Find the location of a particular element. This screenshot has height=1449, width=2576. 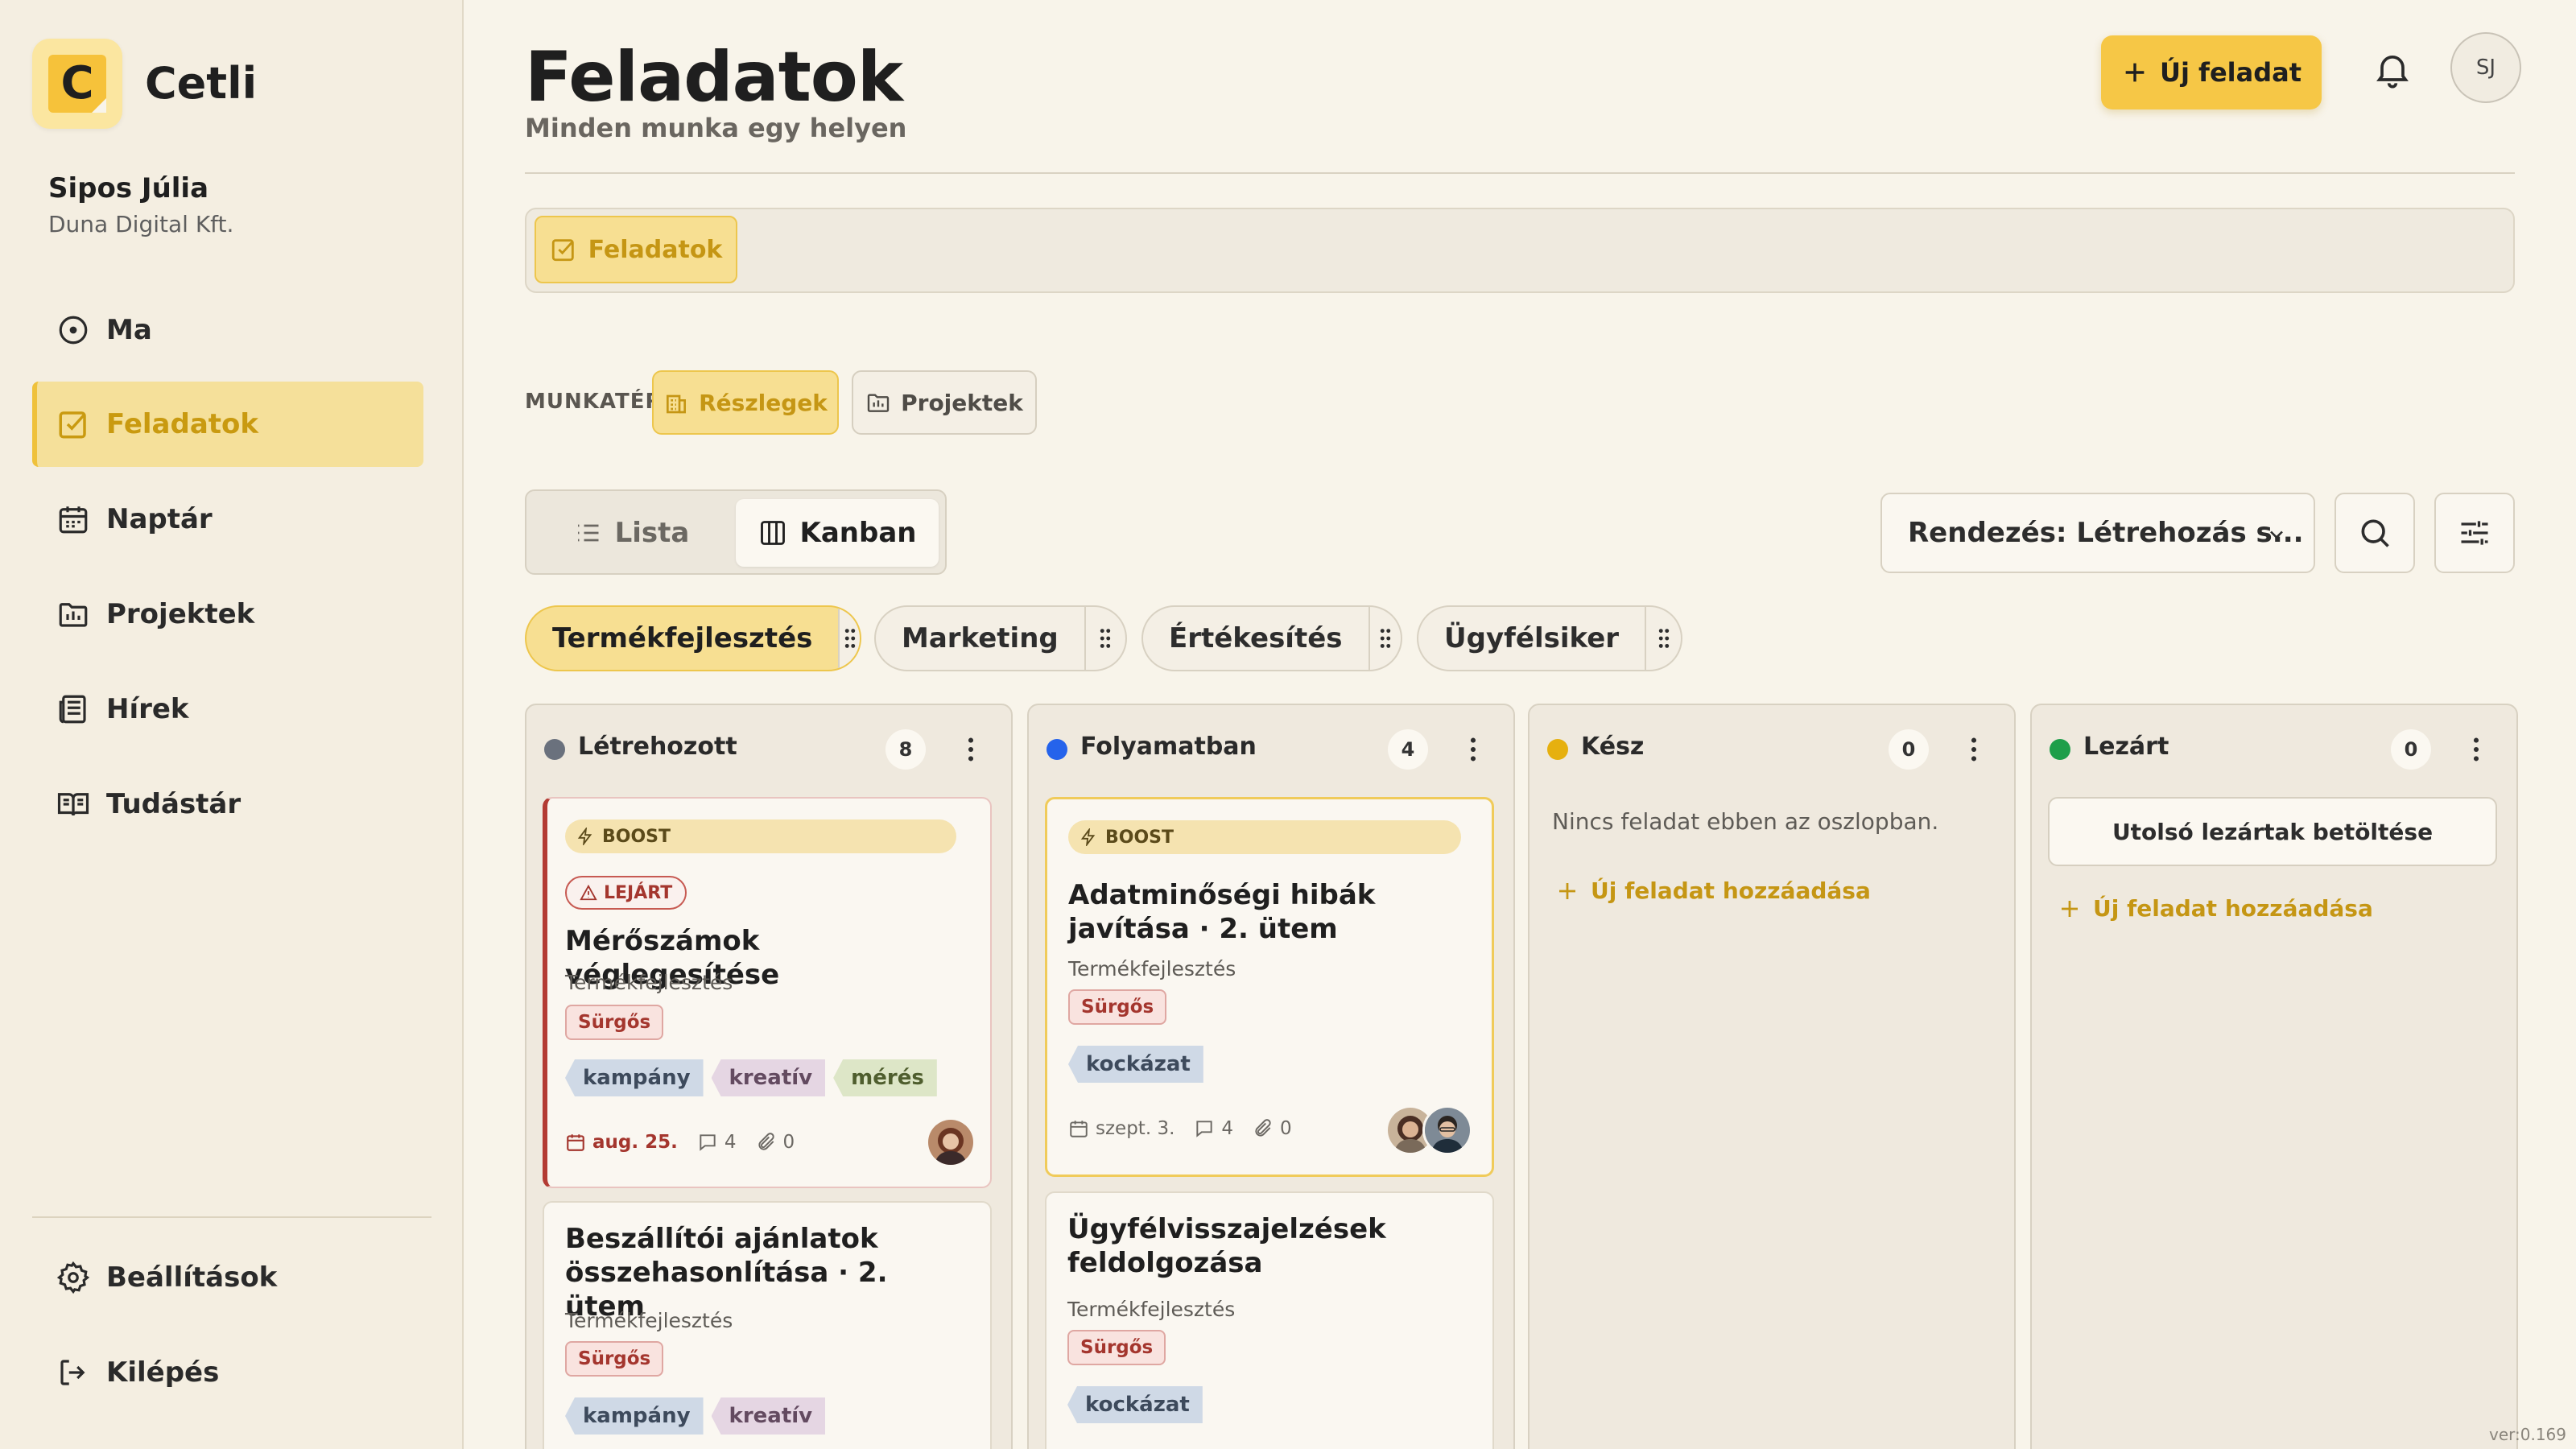

notifications-button is located at coordinates (2392, 69).